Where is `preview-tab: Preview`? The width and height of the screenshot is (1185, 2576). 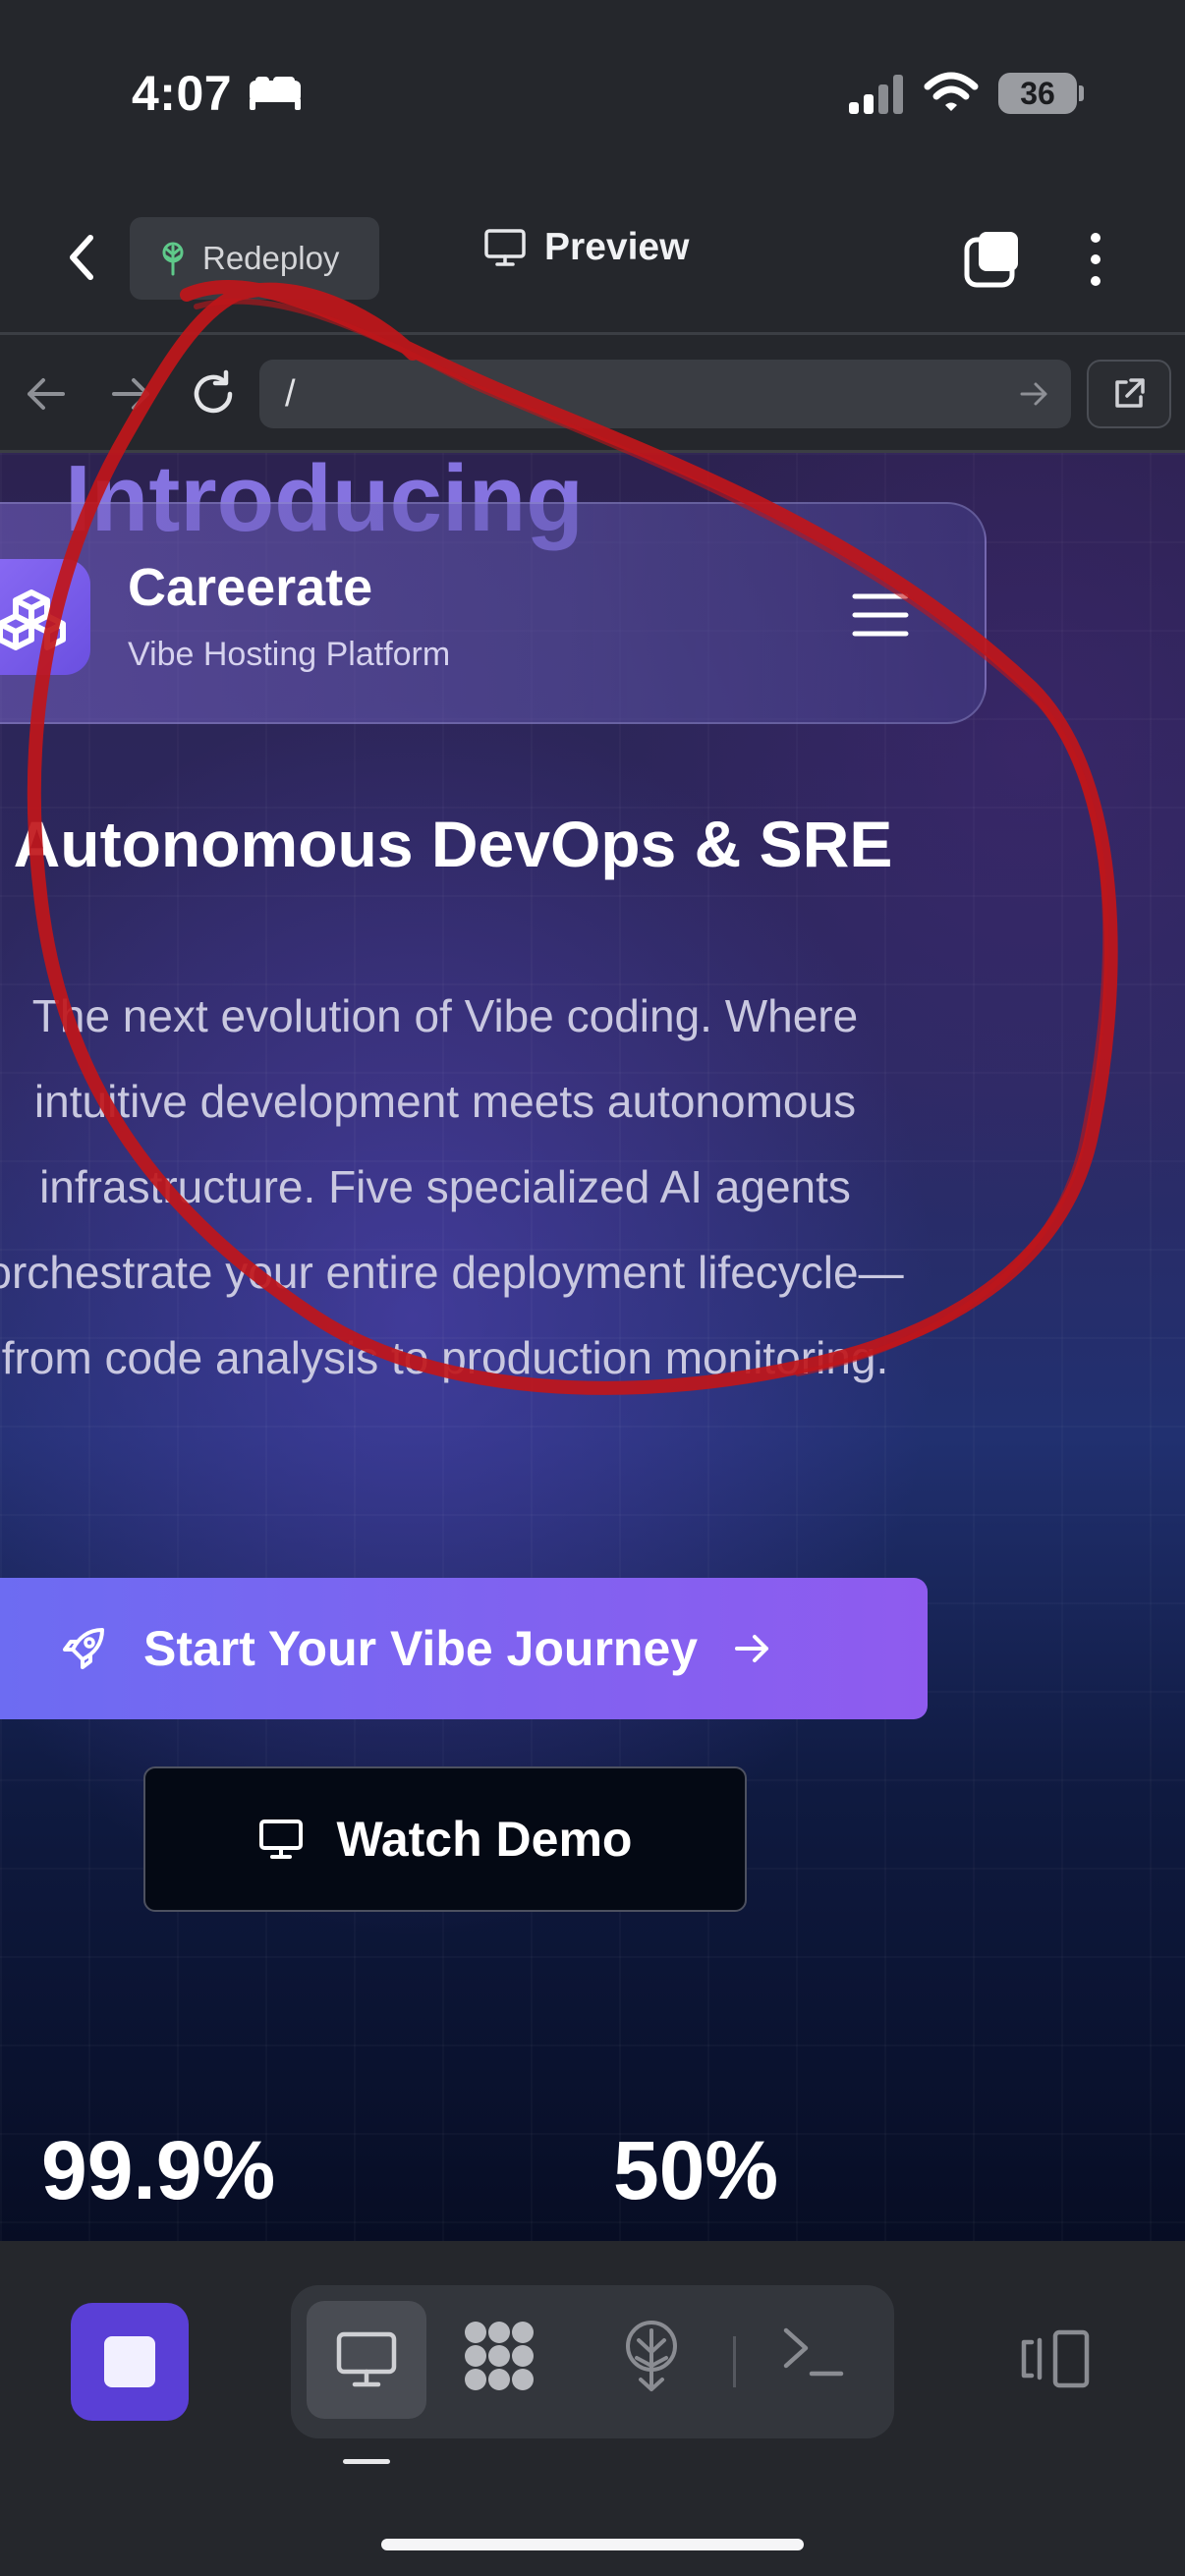
preview-tab: Preview is located at coordinates (586, 247).